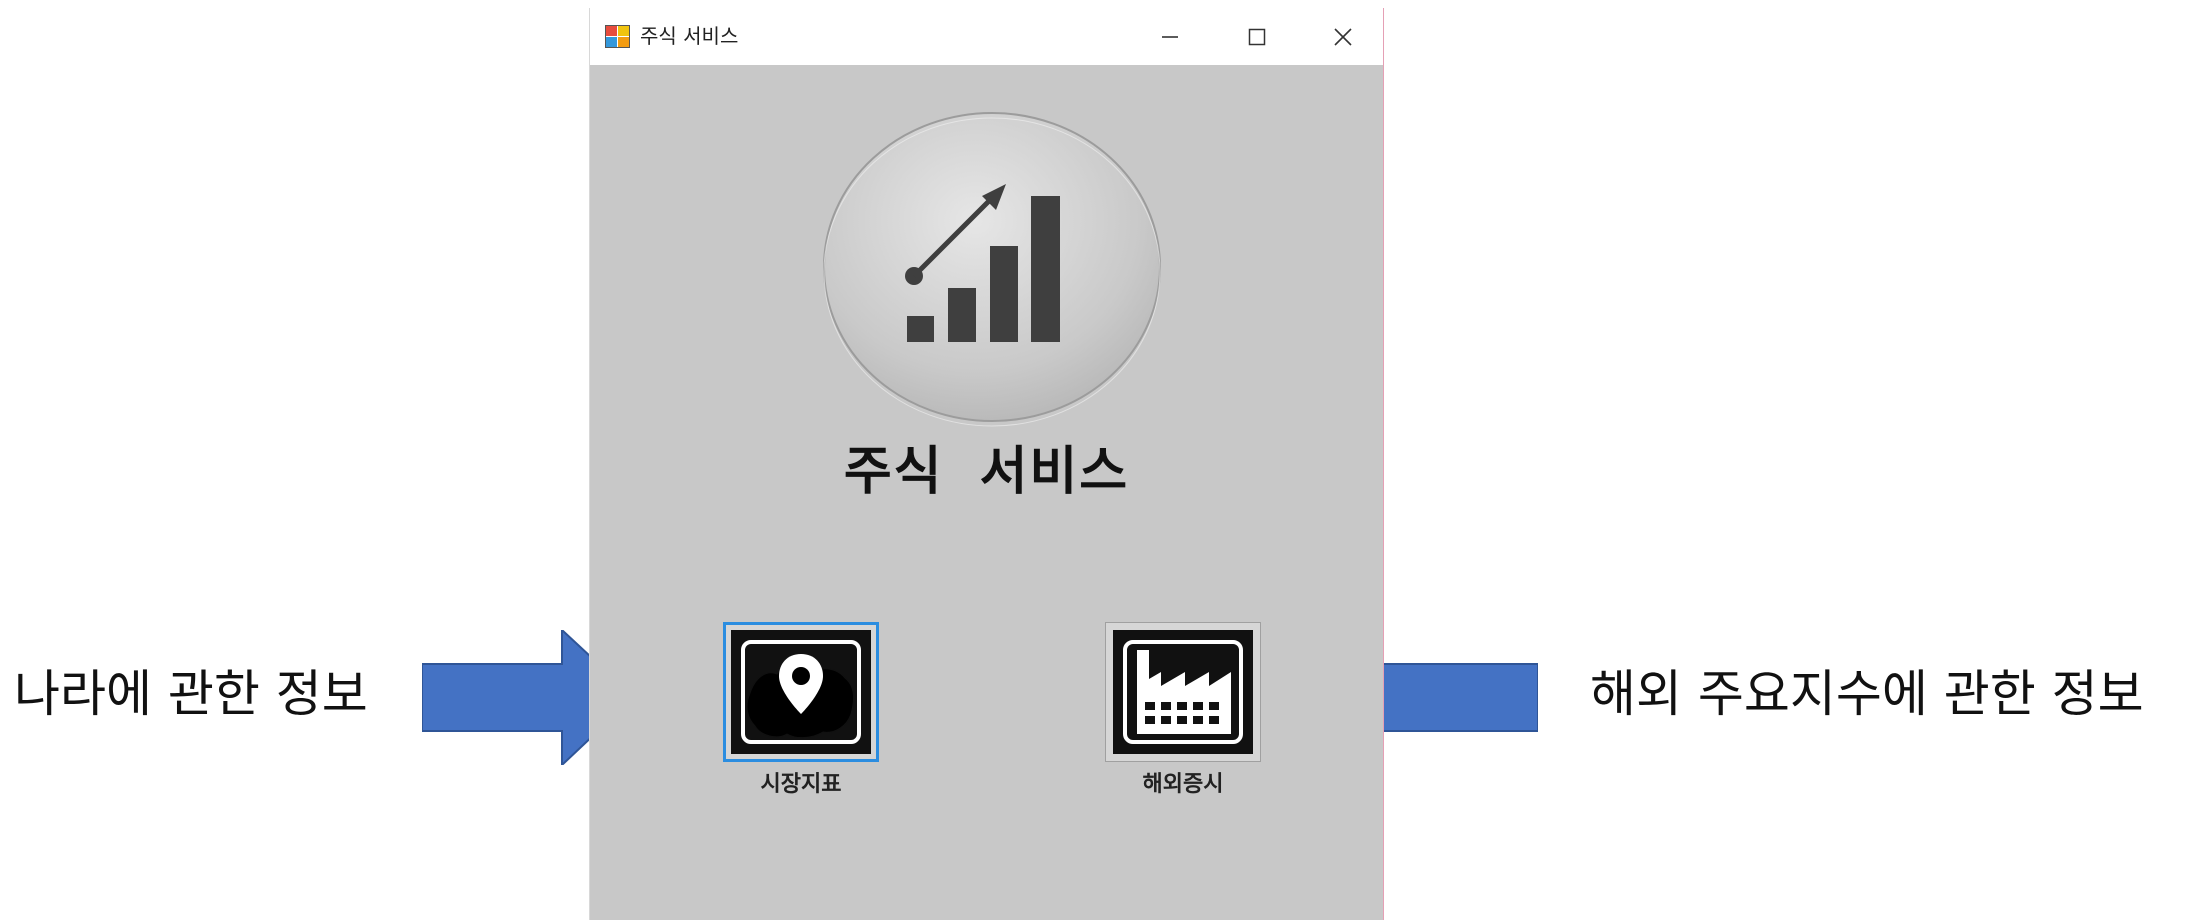 The image size is (2189, 920). What do you see at coordinates (801, 784) in the screenshot?
I see `market-indicators-label: 시장지표` at bounding box center [801, 784].